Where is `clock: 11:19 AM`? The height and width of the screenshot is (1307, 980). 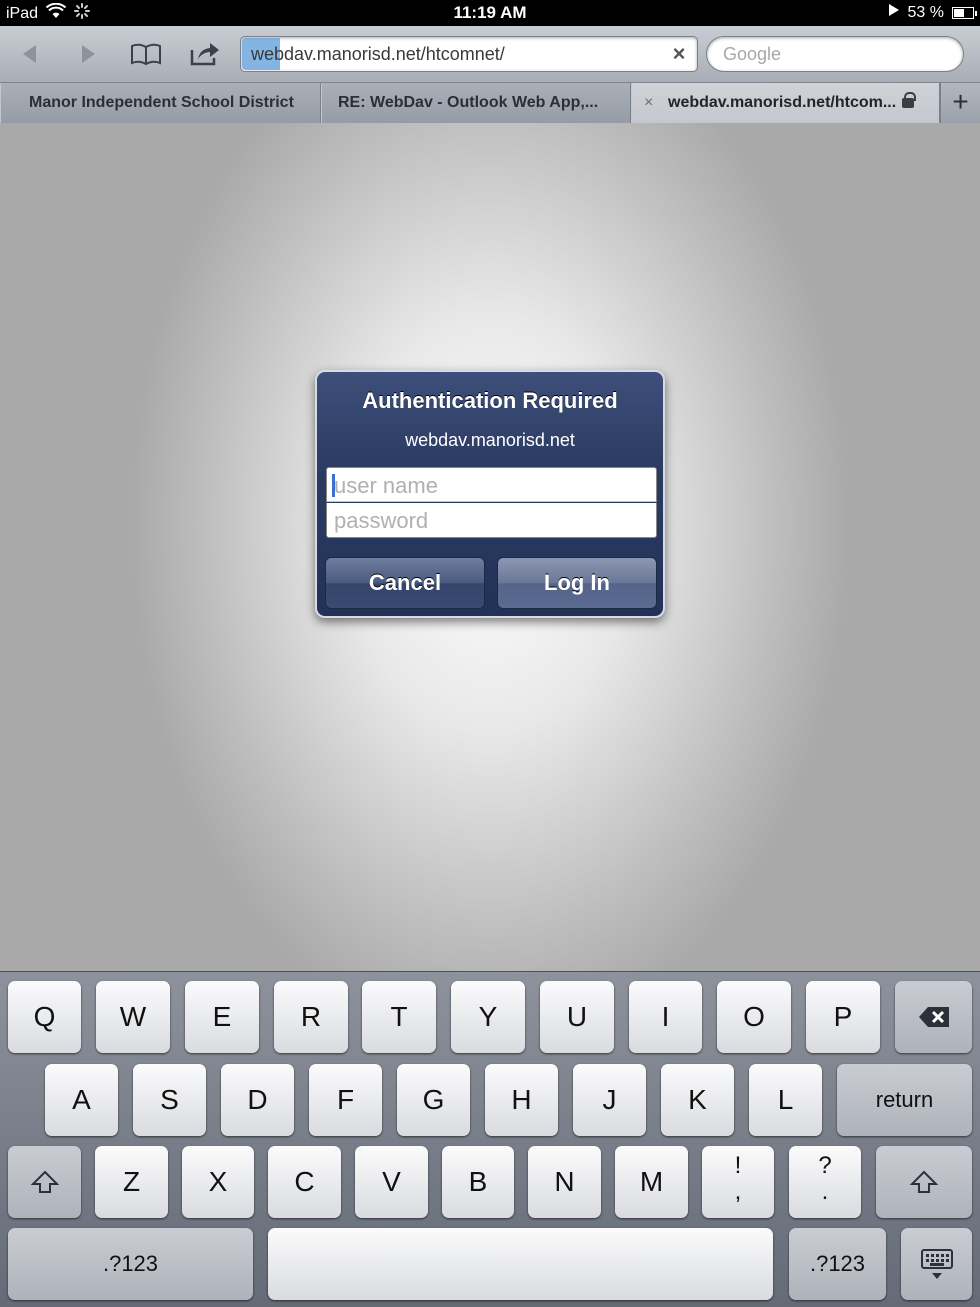
clock: 11:19 AM is located at coordinates (490, 12).